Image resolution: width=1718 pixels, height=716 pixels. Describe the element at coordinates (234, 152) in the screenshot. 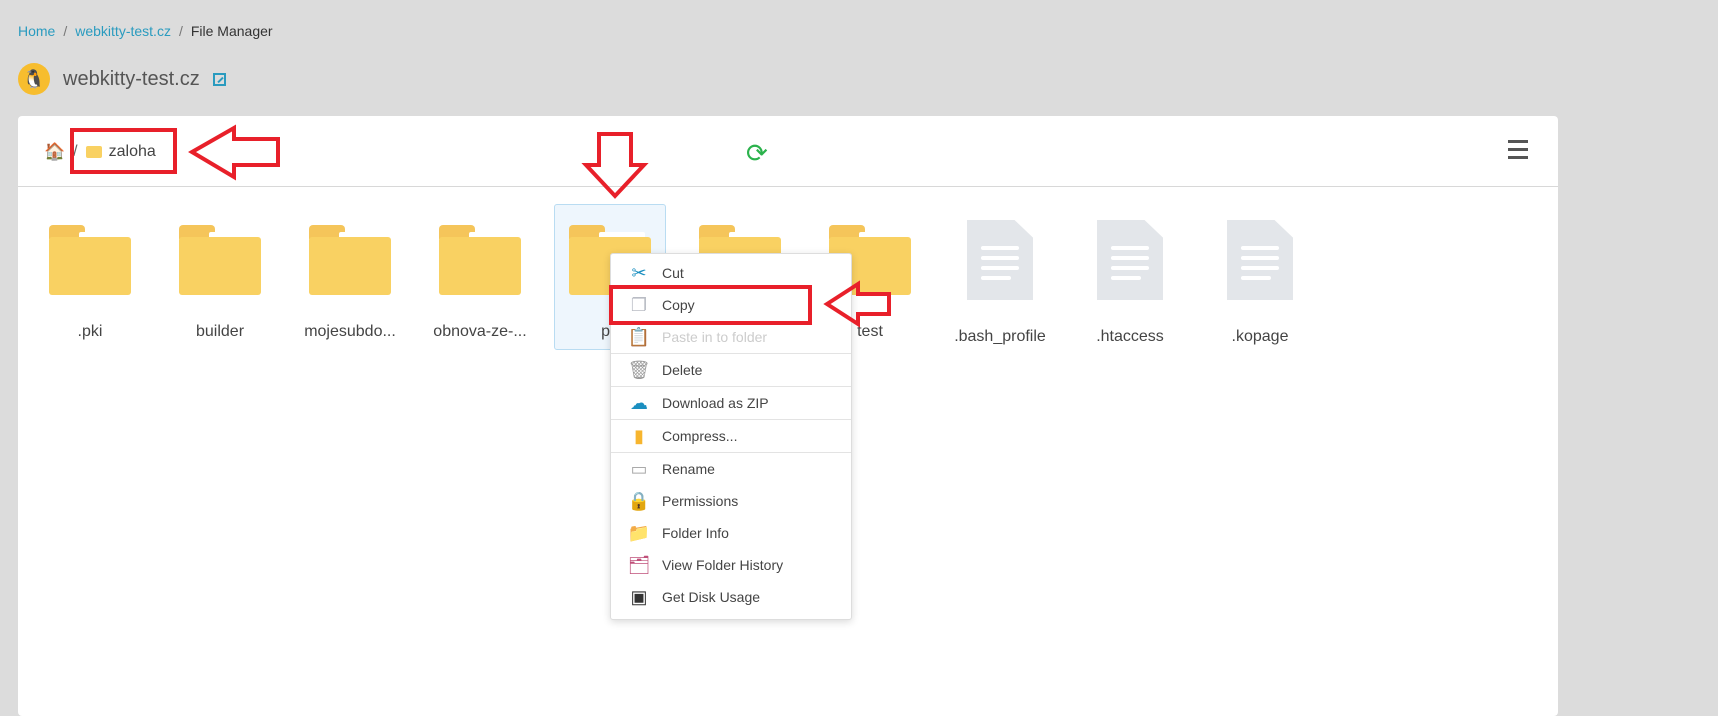

I see `annotation-arrow-left` at that location.